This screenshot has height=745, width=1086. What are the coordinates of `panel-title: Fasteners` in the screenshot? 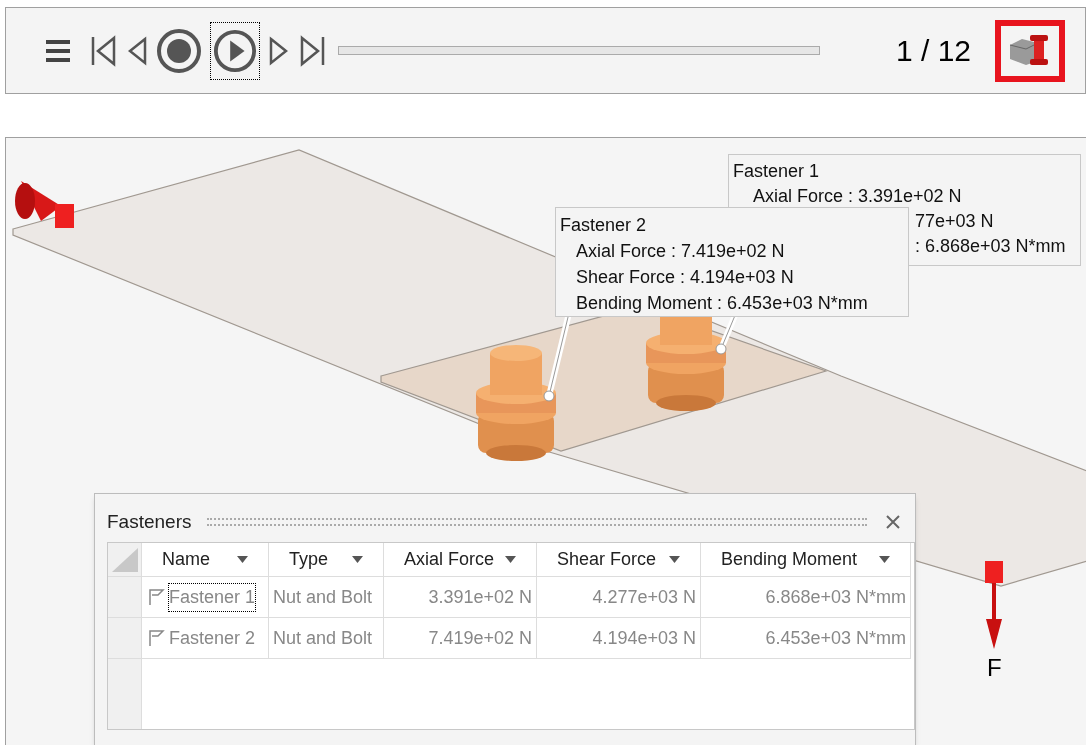 It's located at (149, 521).